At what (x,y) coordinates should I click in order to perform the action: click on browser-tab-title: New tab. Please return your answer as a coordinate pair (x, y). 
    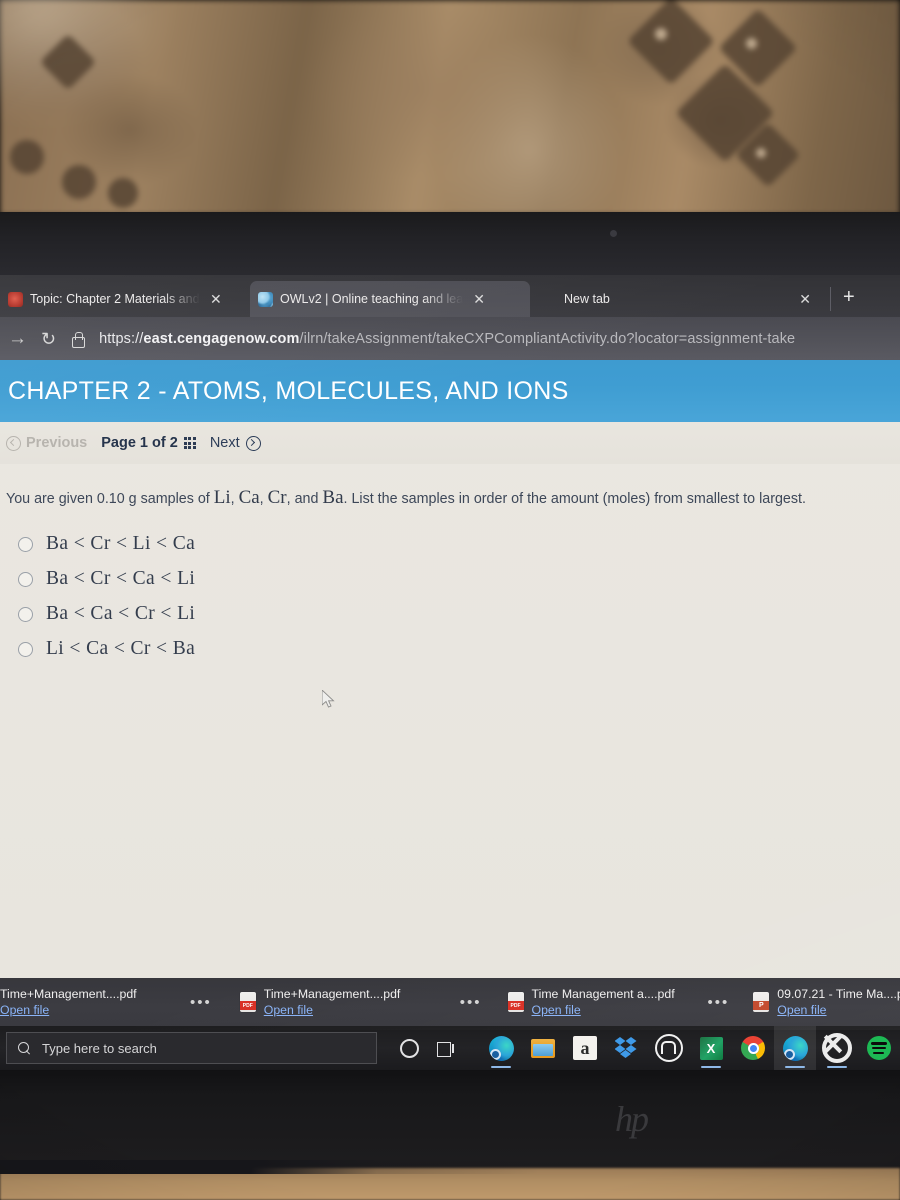
    Looking at the image, I should click on (587, 299).